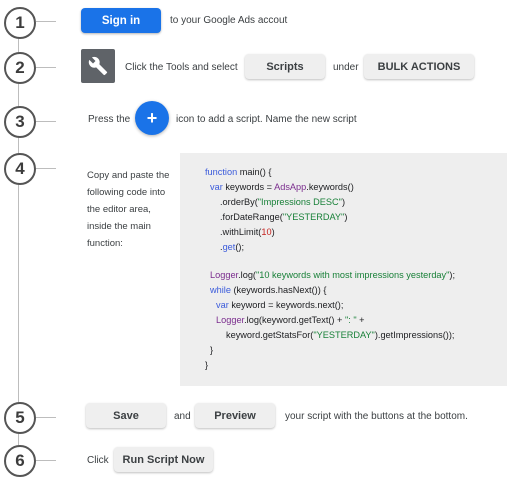  I want to click on step-6-text: Click, so click(98, 460).